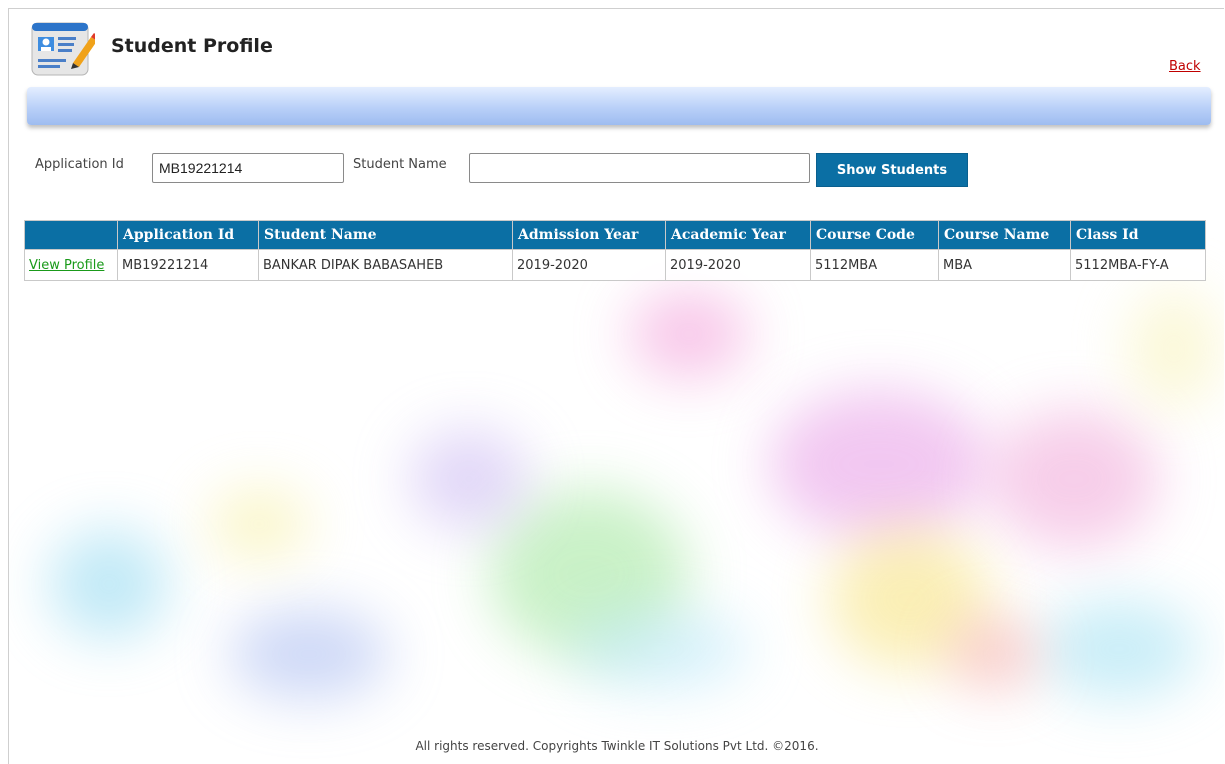 The width and height of the screenshot is (1225, 764). What do you see at coordinates (738, 235) in the screenshot?
I see `column-header-academic-year: Academic Year` at bounding box center [738, 235].